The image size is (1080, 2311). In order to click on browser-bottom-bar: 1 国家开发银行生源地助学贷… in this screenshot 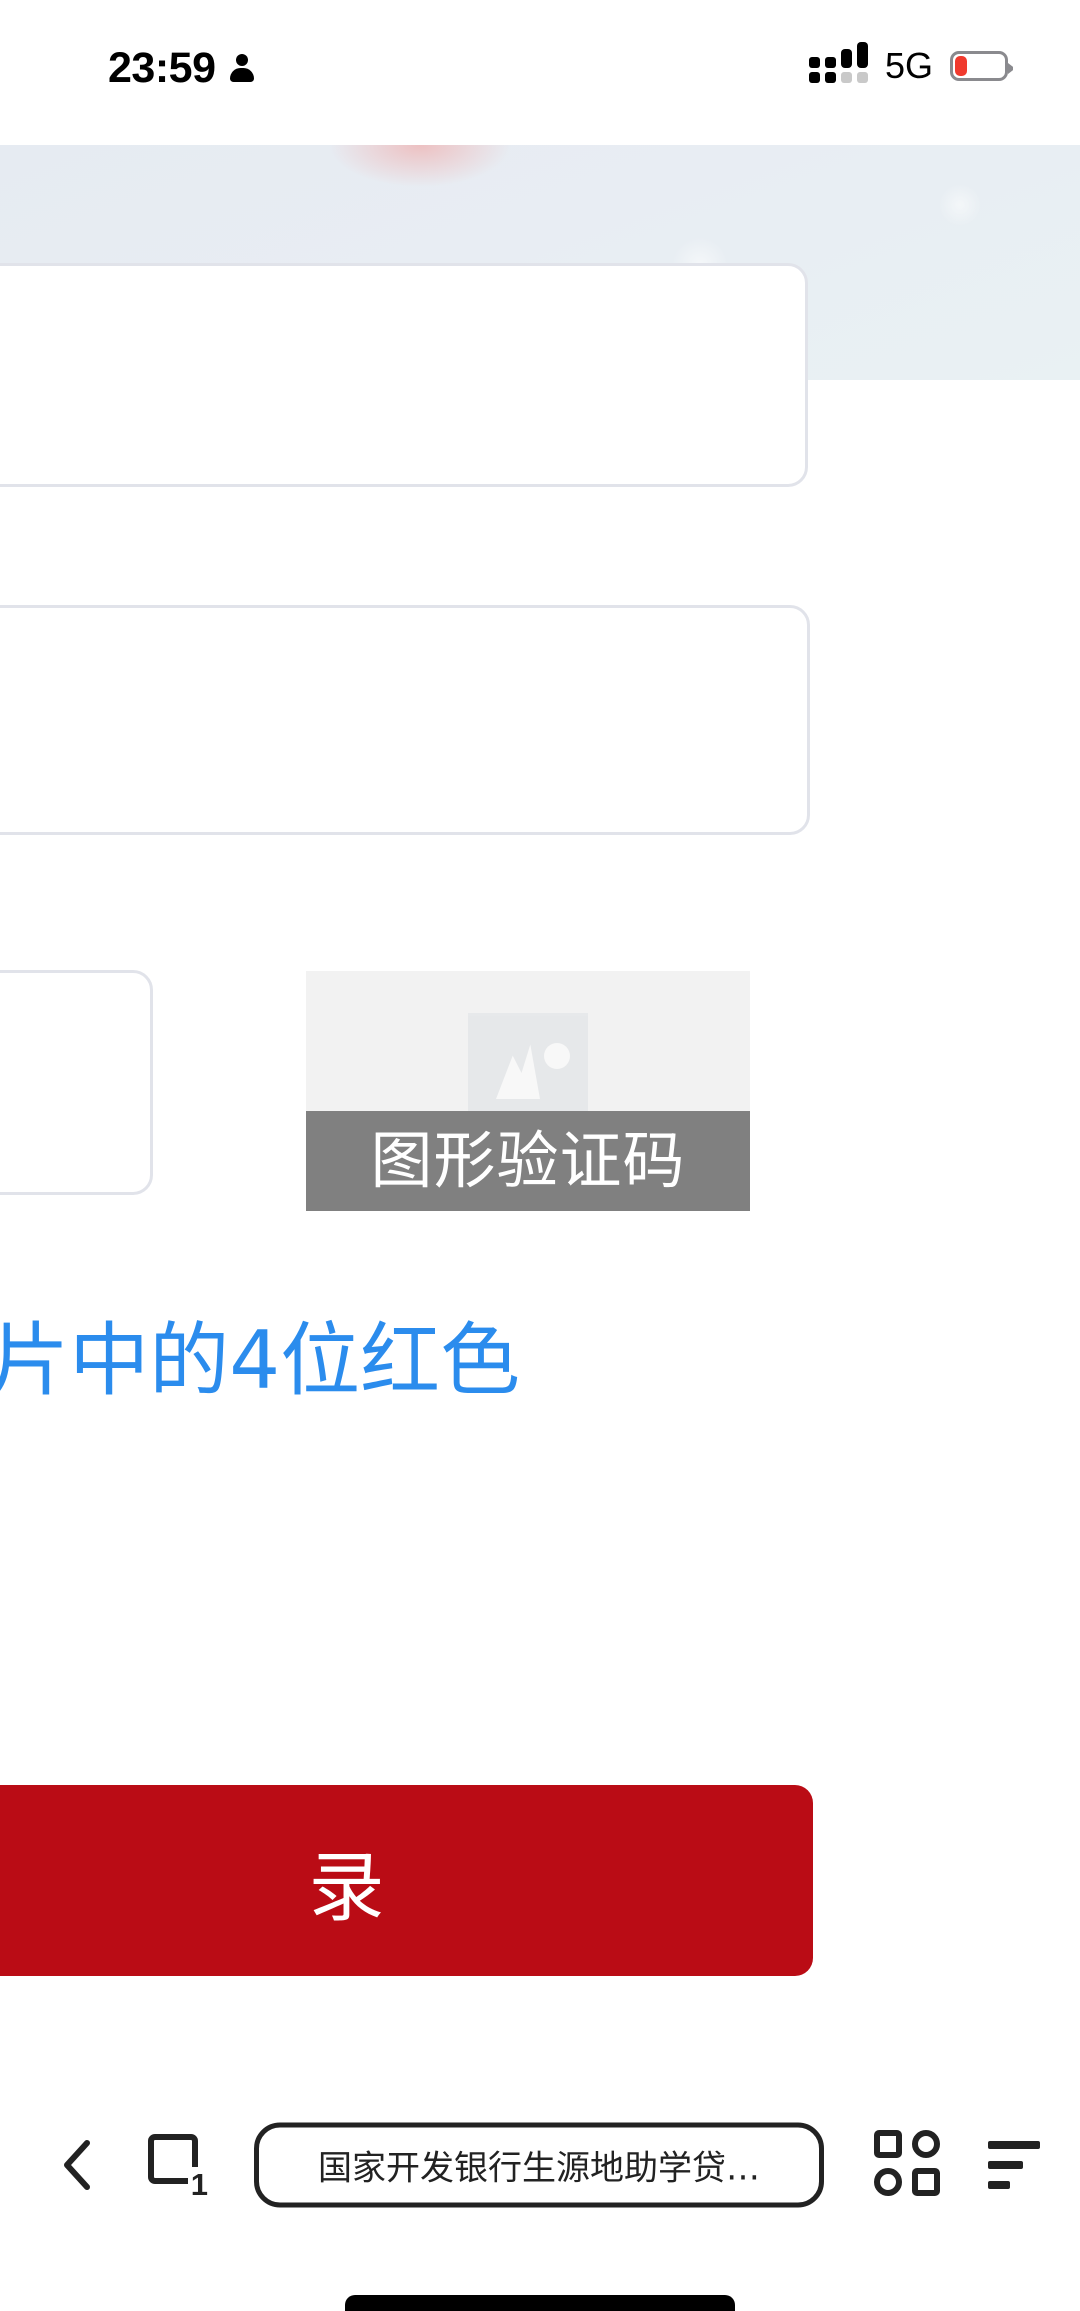, I will do `click(540, 2165)`.